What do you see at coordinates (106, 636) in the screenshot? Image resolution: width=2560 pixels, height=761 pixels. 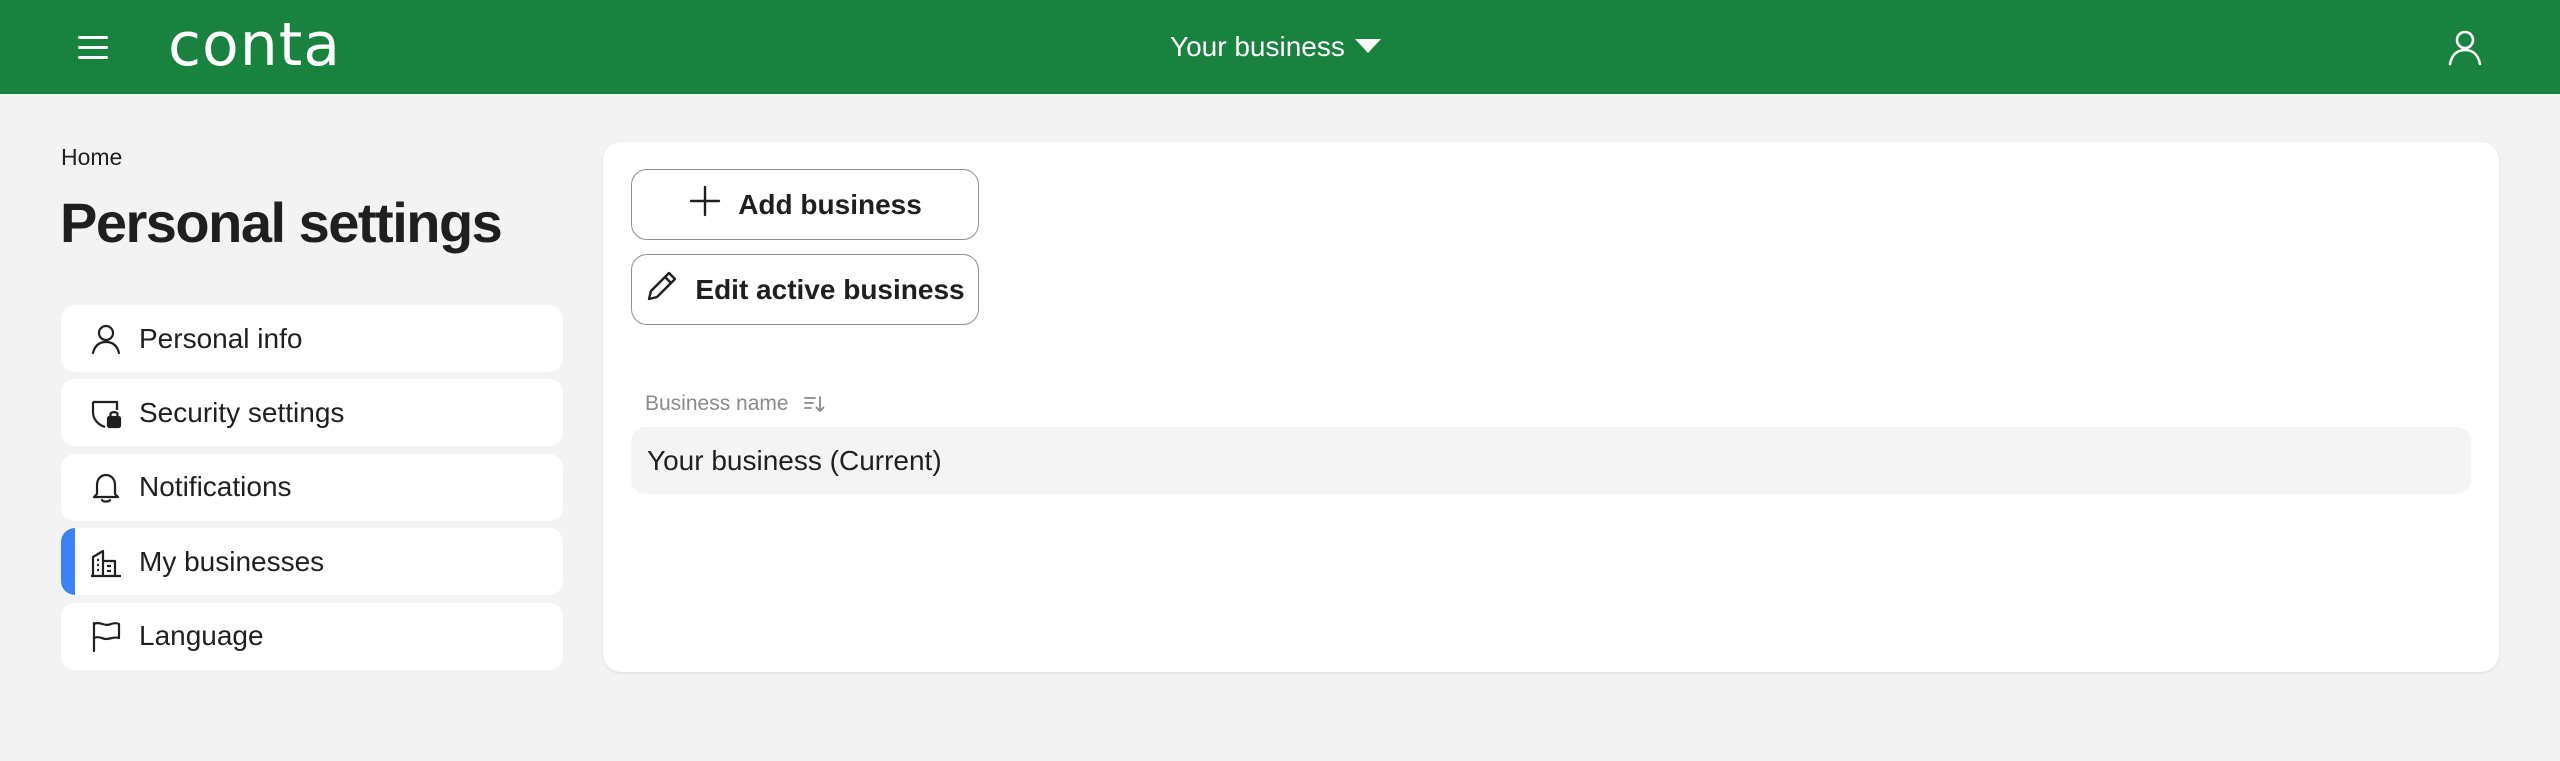 I see `flag-icon` at bounding box center [106, 636].